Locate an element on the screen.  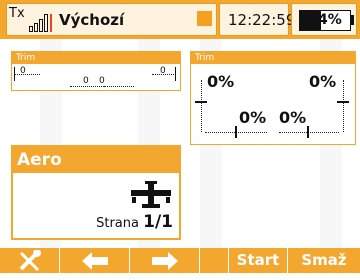
record-indicator-icon is located at coordinates (204, 18).